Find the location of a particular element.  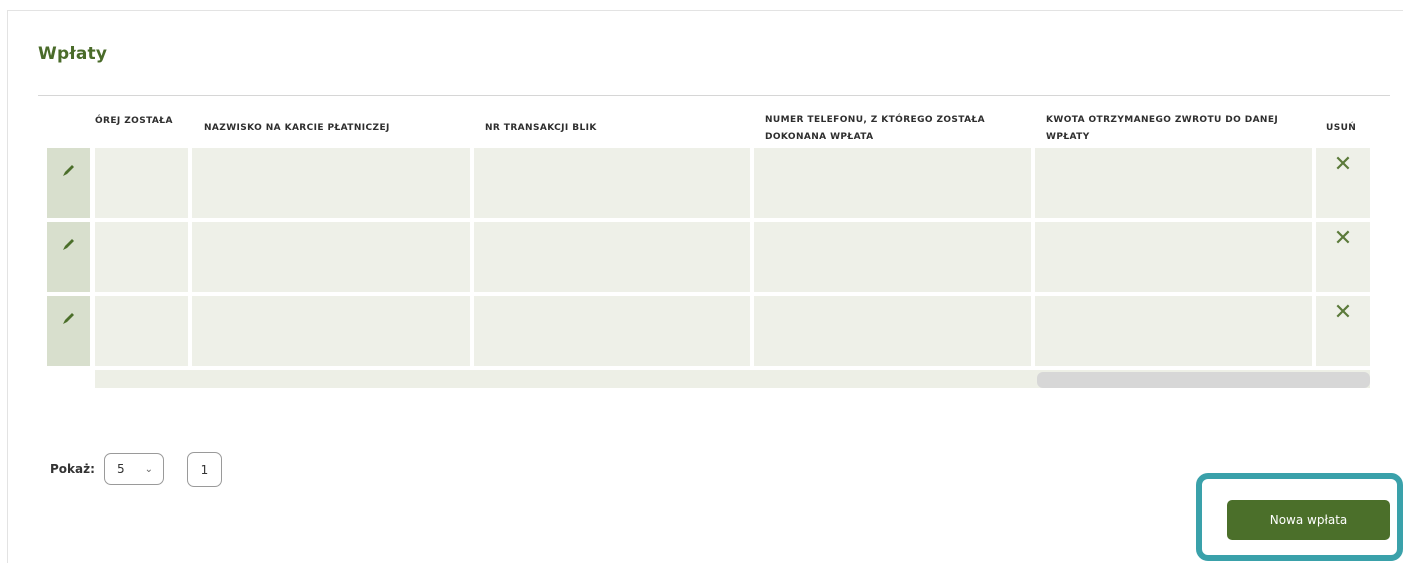

column-header-account: ÓREJ ZOSTAŁA is located at coordinates (134, 121).